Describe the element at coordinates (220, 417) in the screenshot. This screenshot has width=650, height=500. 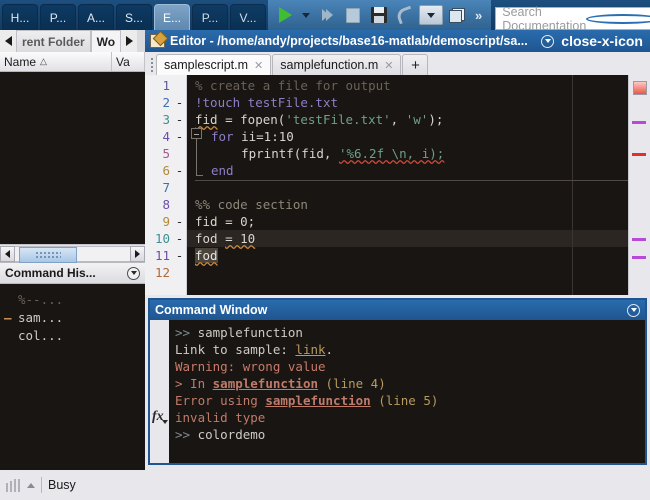
I see `error-token: invalid type` at that location.